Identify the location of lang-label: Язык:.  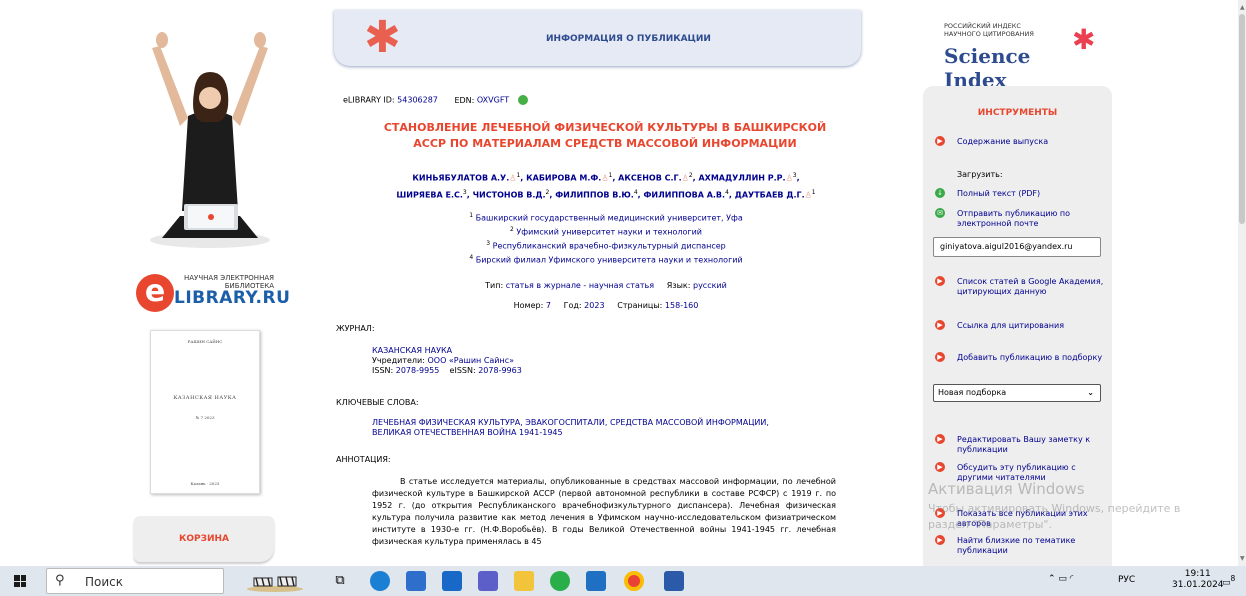
(678, 285).